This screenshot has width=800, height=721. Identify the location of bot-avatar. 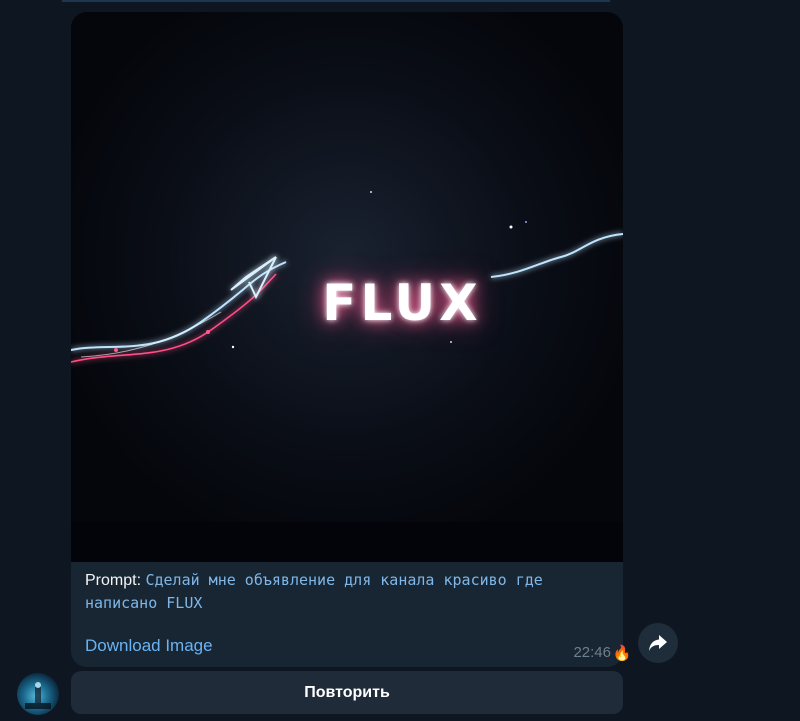
(38, 694).